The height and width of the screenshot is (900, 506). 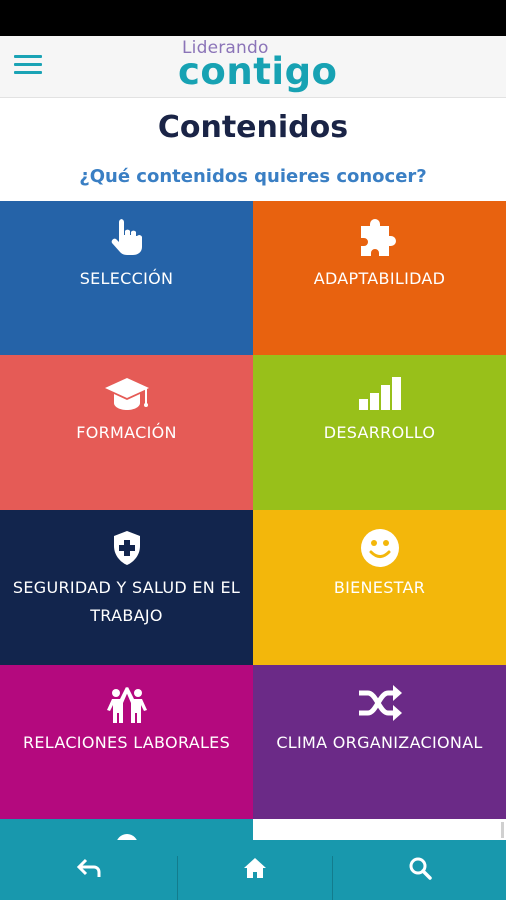 I want to click on tile-label: SEGURIDAD Y SALUD EN EL TRABAJO, so click(x=126, y=601).